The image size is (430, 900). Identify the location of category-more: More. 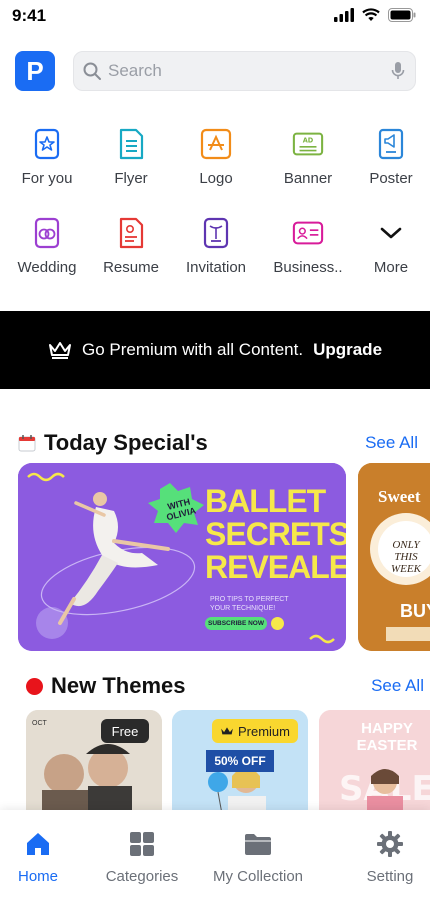
(389, 244).